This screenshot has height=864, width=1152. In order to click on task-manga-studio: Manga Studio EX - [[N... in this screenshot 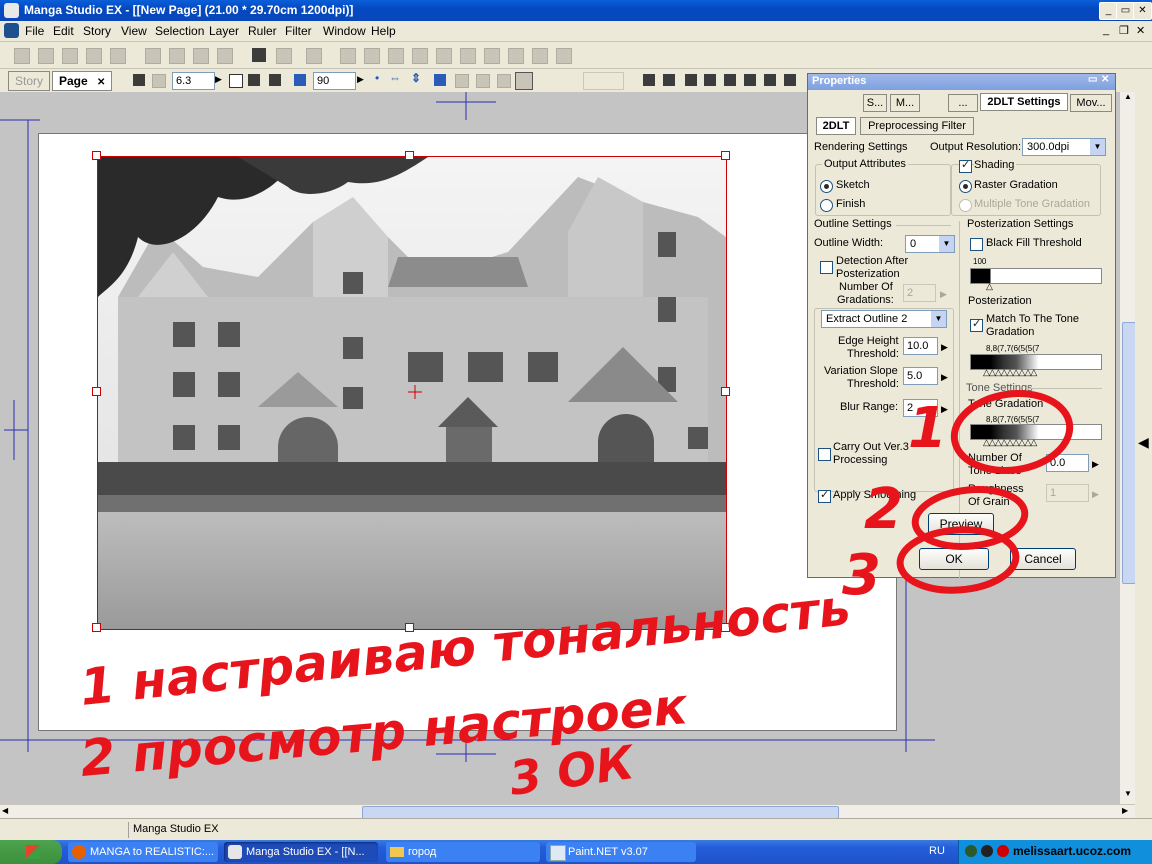, I will do `click(301, 852)`.